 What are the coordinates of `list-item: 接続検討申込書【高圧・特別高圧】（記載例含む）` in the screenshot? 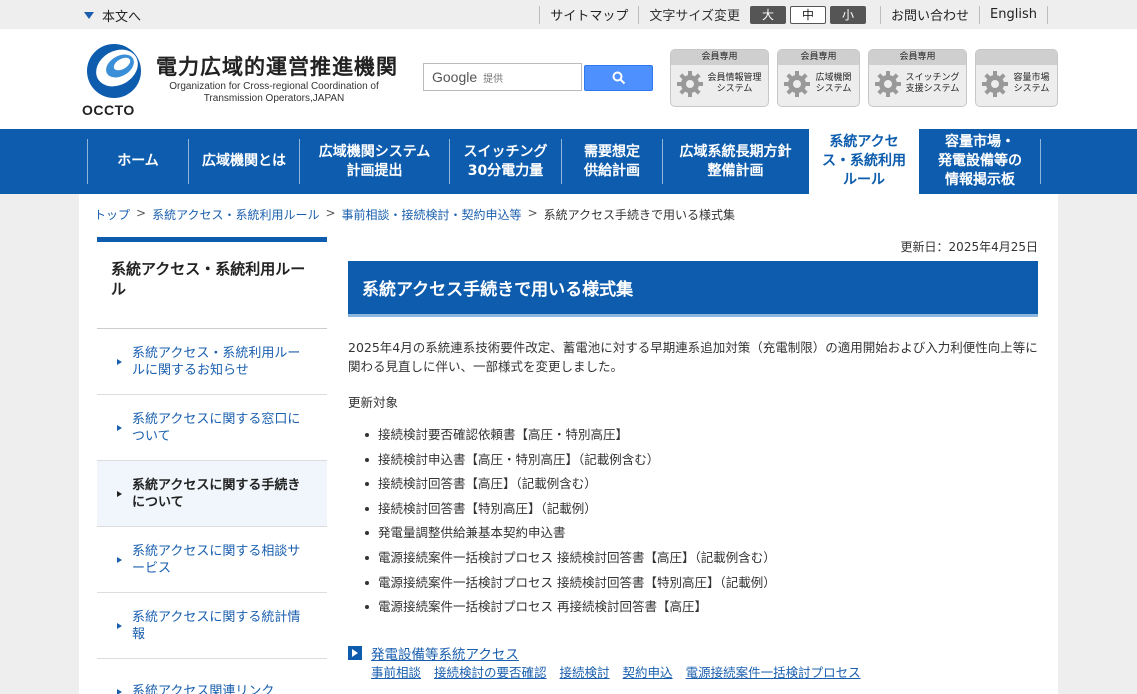 It's located at (570, 462).